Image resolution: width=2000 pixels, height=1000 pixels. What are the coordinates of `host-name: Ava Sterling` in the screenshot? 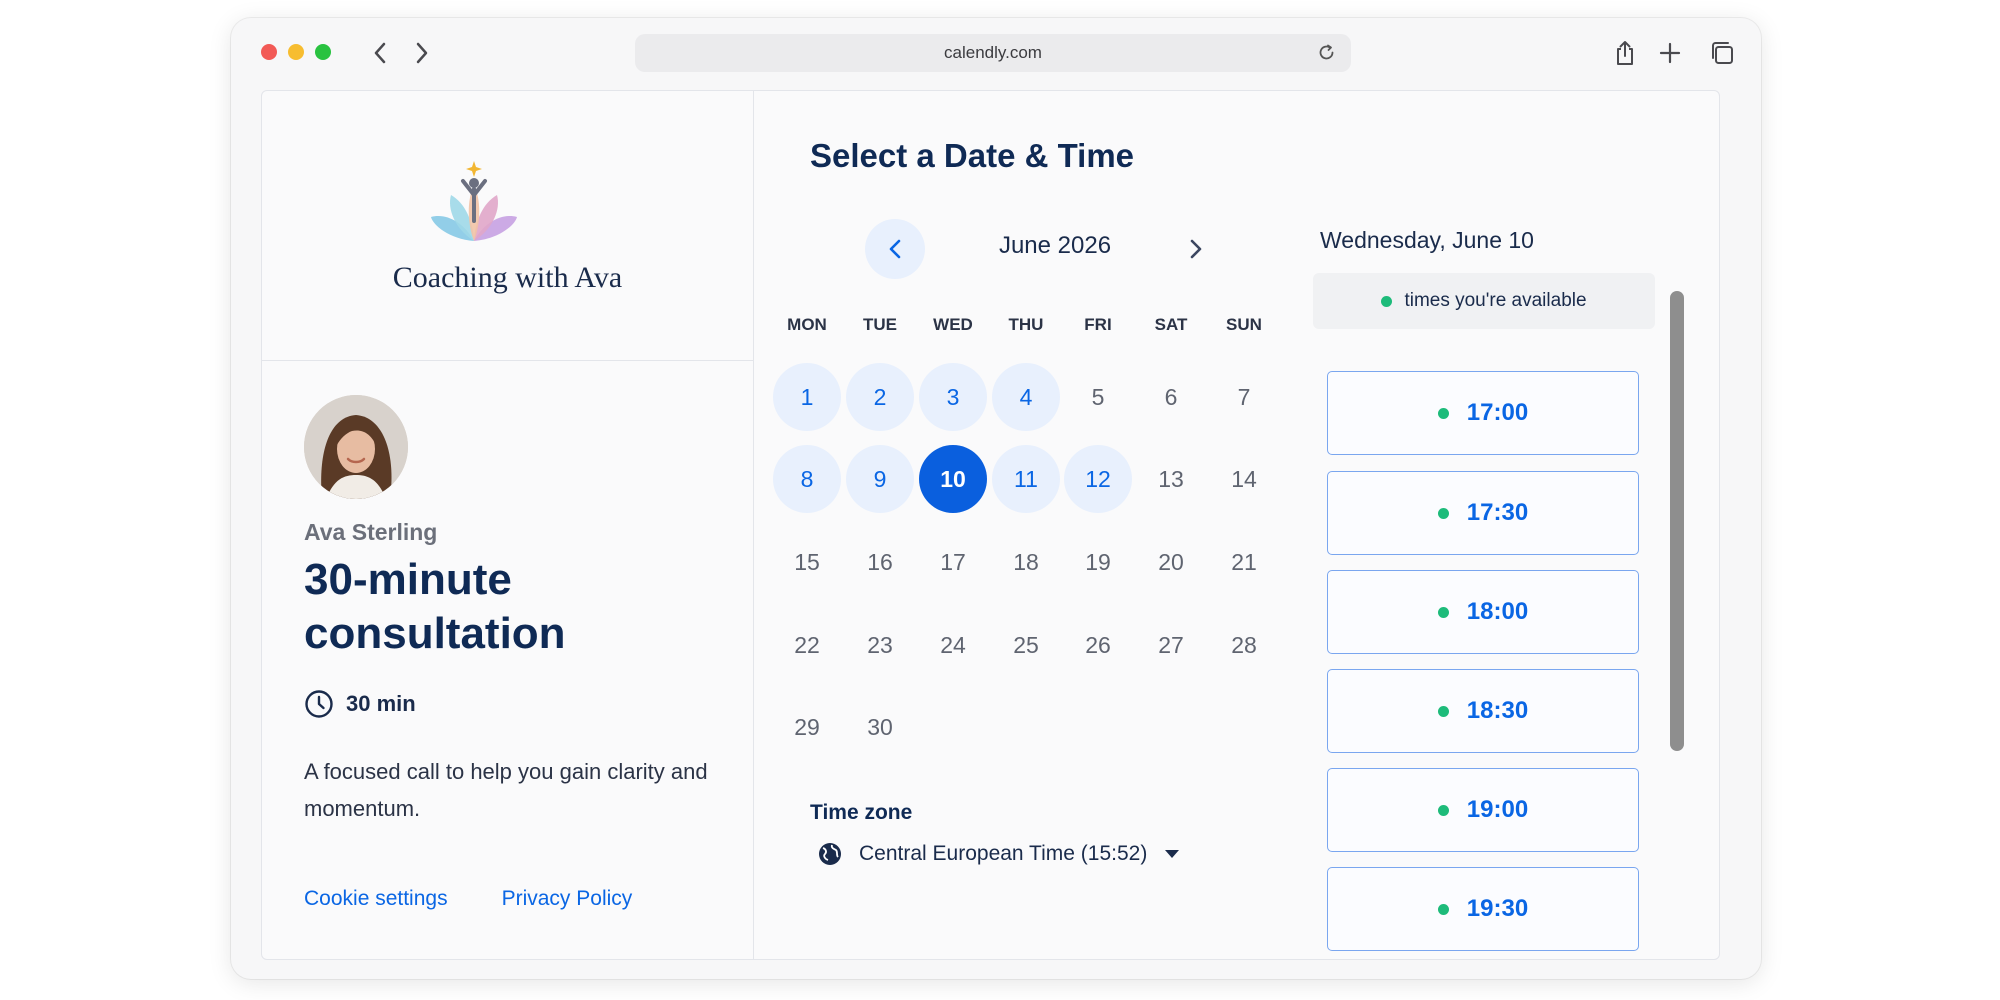 It's located at (371, 532).